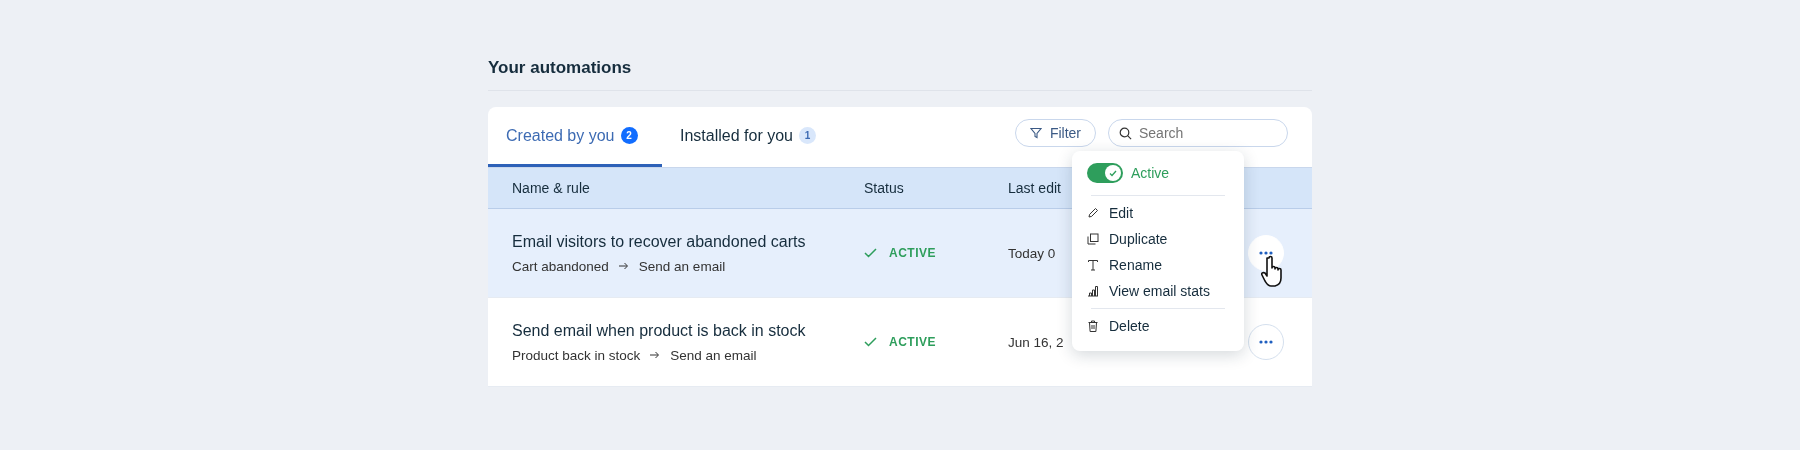  What do you see at coordinates (1093, 239) in the screenshot?
I see `duplicate-icon` at bounding box center [1093, 239].